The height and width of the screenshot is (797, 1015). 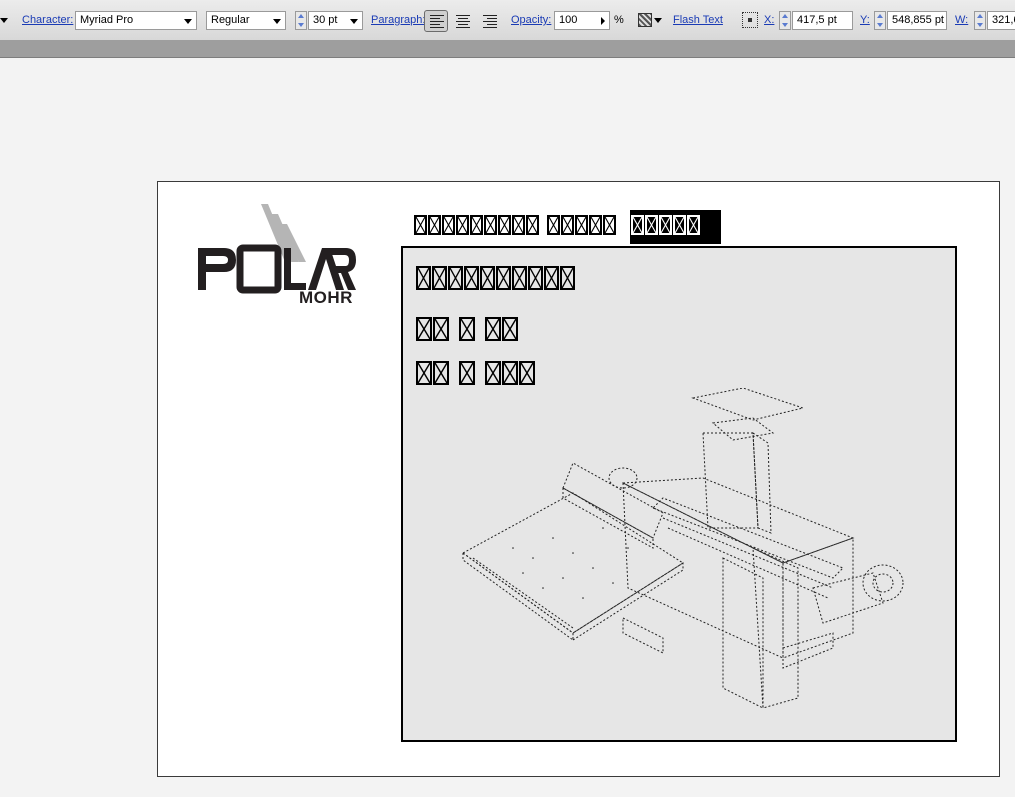 What do you see at coordinates (277, 257) in the screenshot?
I see `polar-mohr-logo: MOHR` at bounding box center [277, 257].